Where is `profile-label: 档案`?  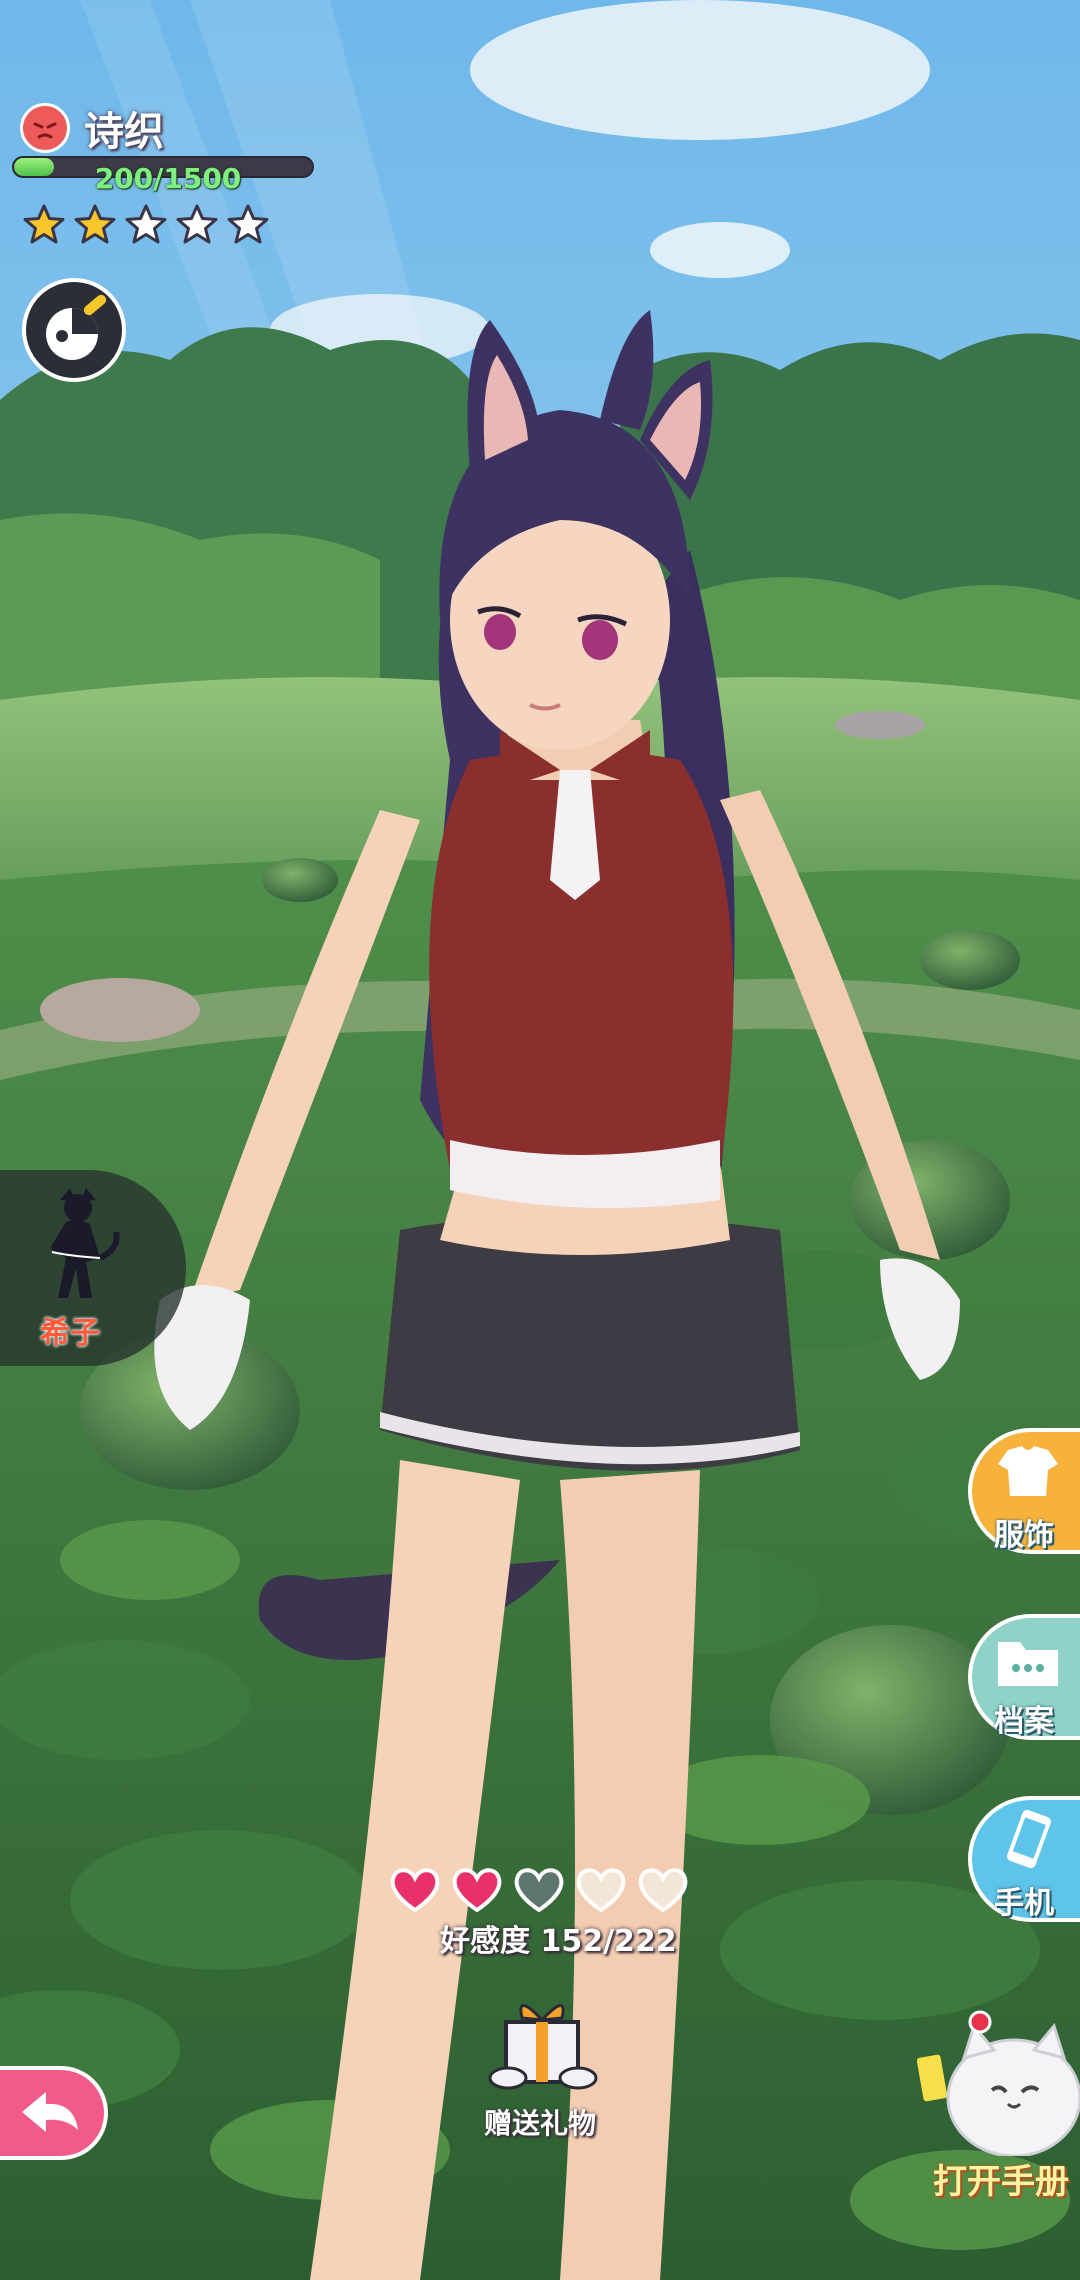 profile-label: 档案 is located at coordinates (1024, 1721).